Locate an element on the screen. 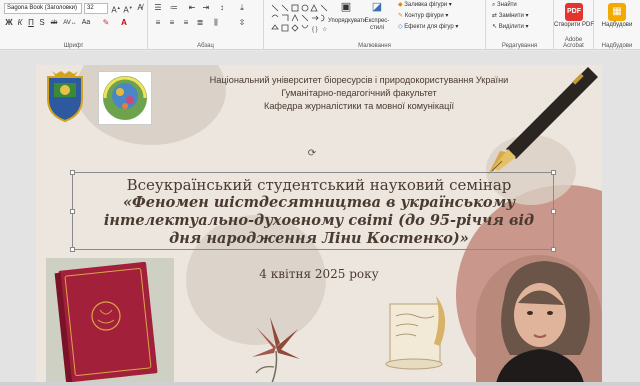 The image size is (640, 386). search-icon: ⌕ is located at coordinates (494, 5).